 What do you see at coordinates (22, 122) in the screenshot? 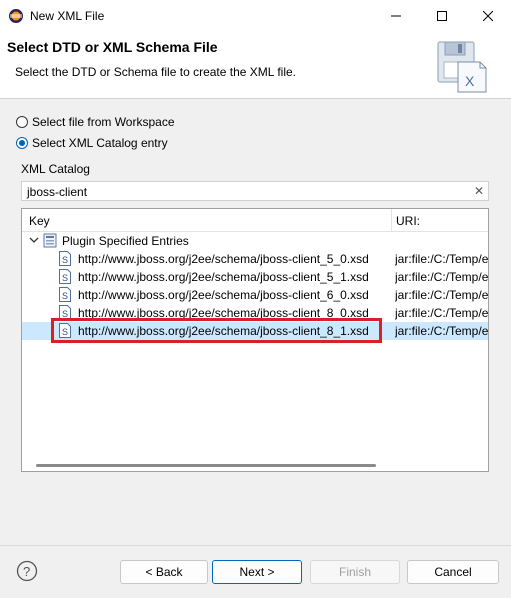
I see `radio-button` at bounding box center [22, 122].